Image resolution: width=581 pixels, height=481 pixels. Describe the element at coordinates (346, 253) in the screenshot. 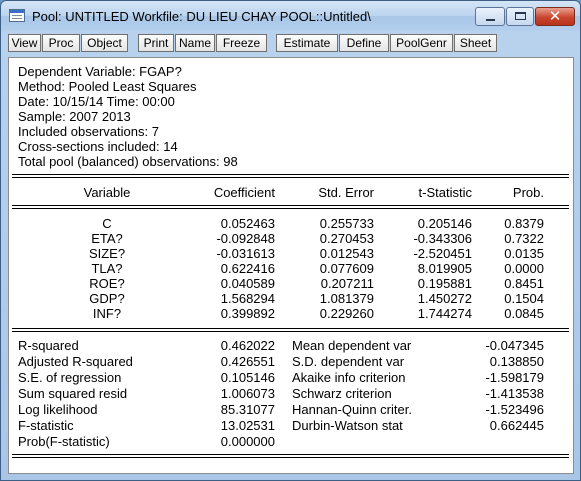

I see `std-error: 0.012543` at that location.